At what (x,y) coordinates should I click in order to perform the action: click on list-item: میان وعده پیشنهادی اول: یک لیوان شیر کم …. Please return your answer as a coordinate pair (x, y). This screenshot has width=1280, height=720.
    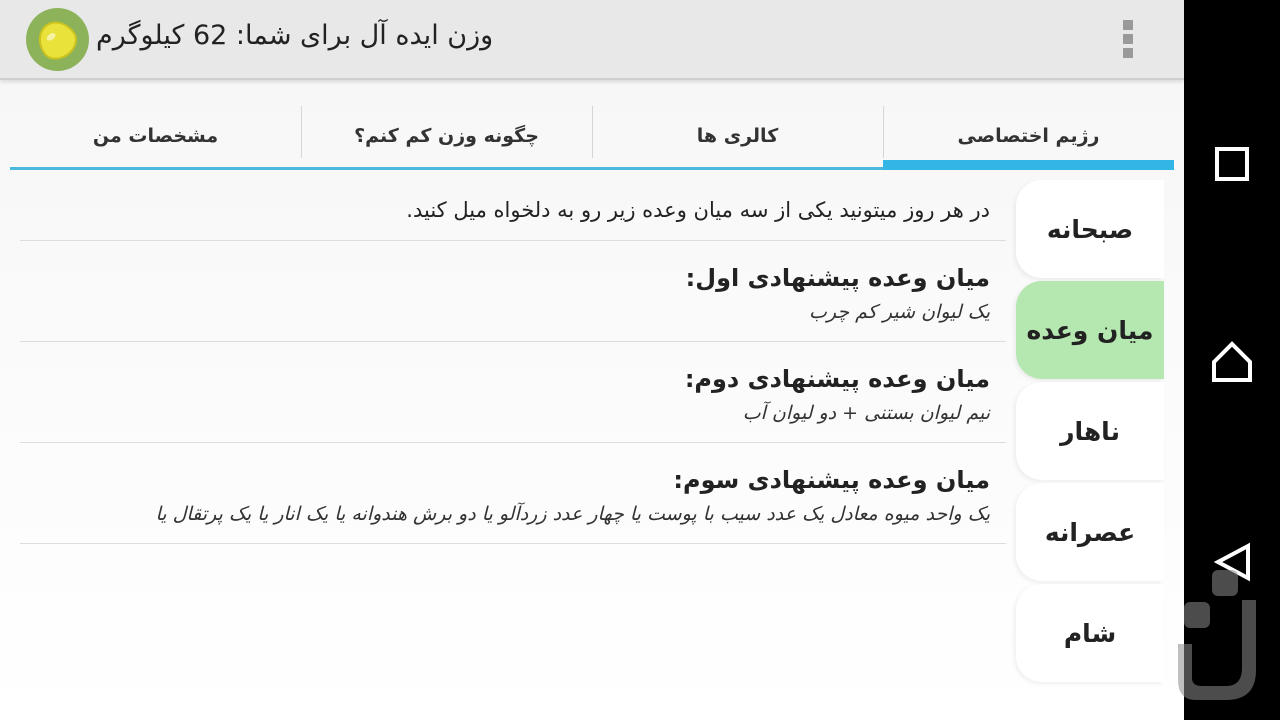
    Looking at the image, I should click on (513, 291).